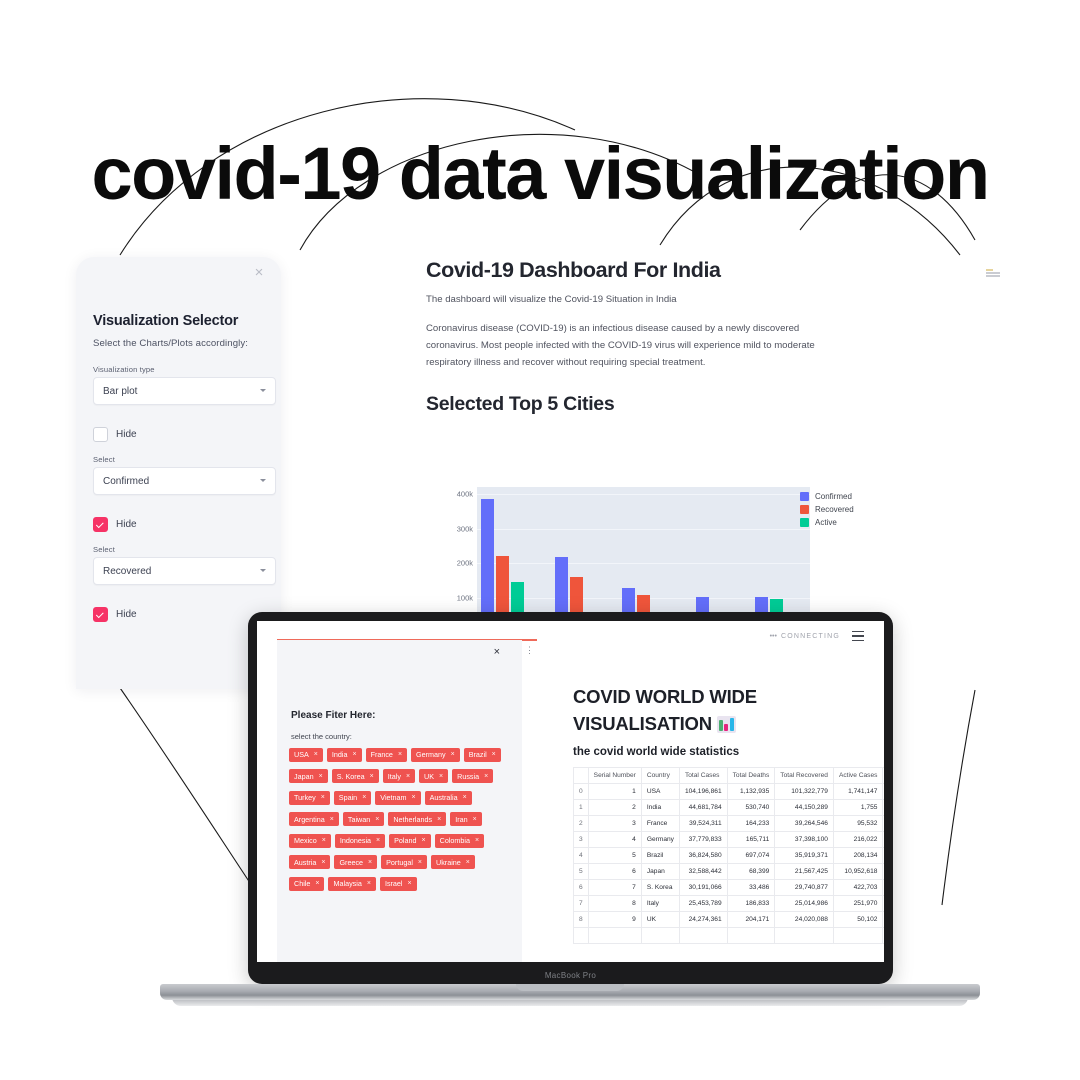 Image resolution: width=1080 pixels, height=1080 pixels. I want to click on hide-checkbox-row-1: Hide, so click(115, 434).